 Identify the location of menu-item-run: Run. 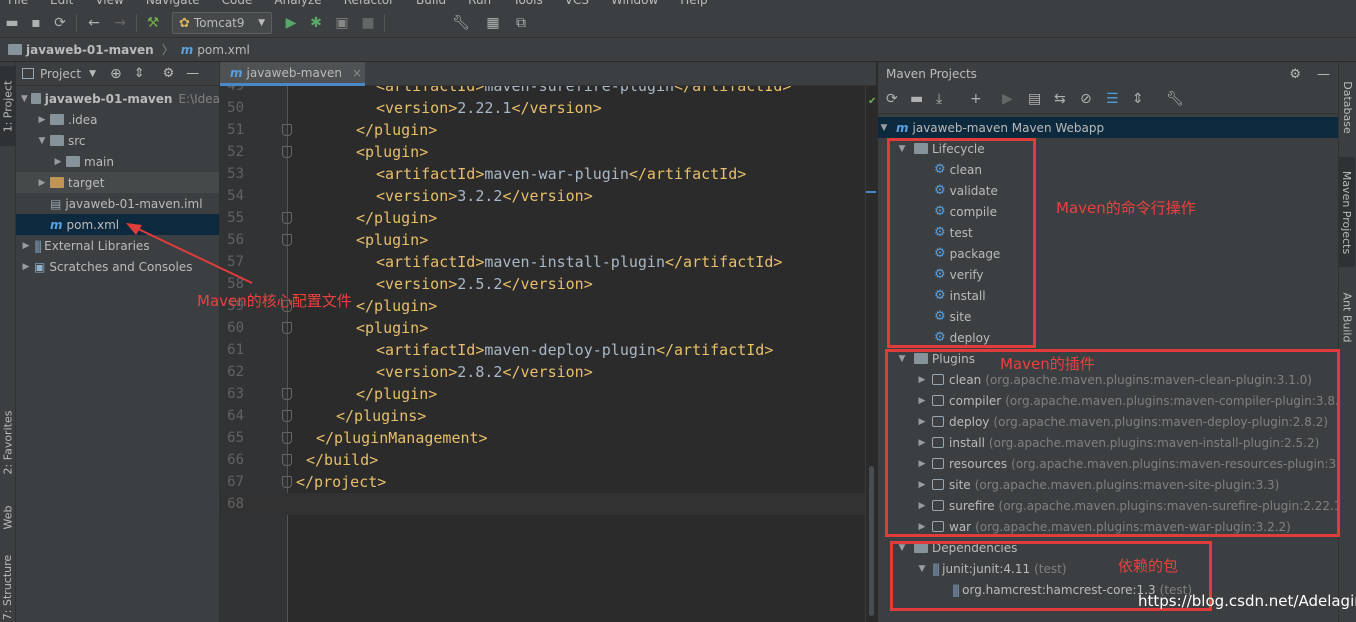
(479, 3).